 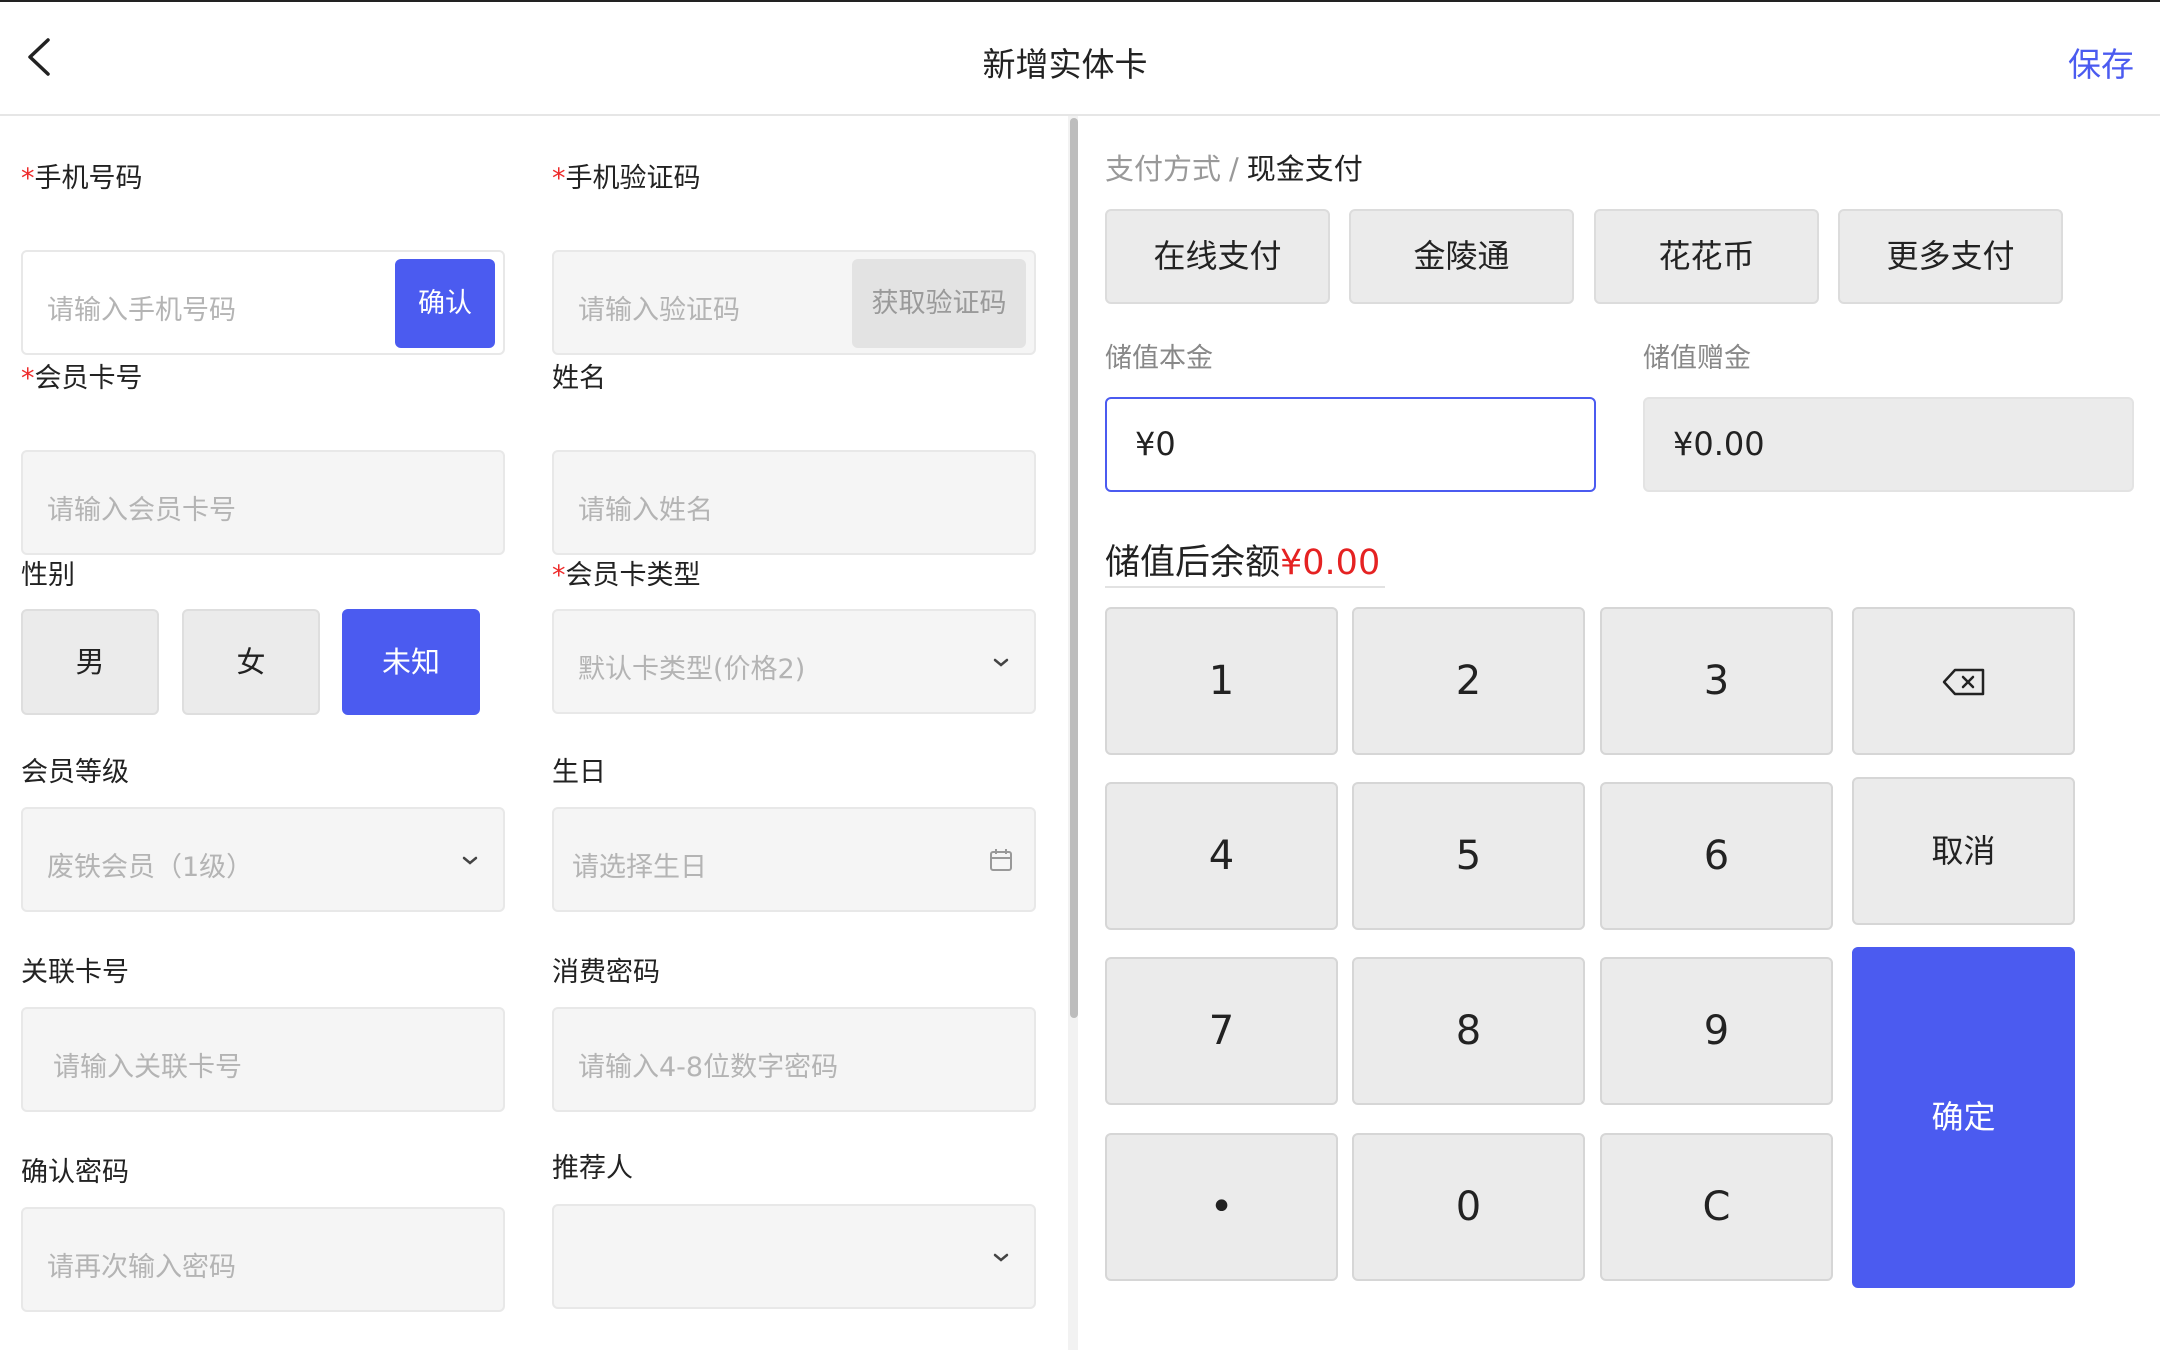 I want to click on bonus-input: ¥0.00, so click(x=1888, y=444).